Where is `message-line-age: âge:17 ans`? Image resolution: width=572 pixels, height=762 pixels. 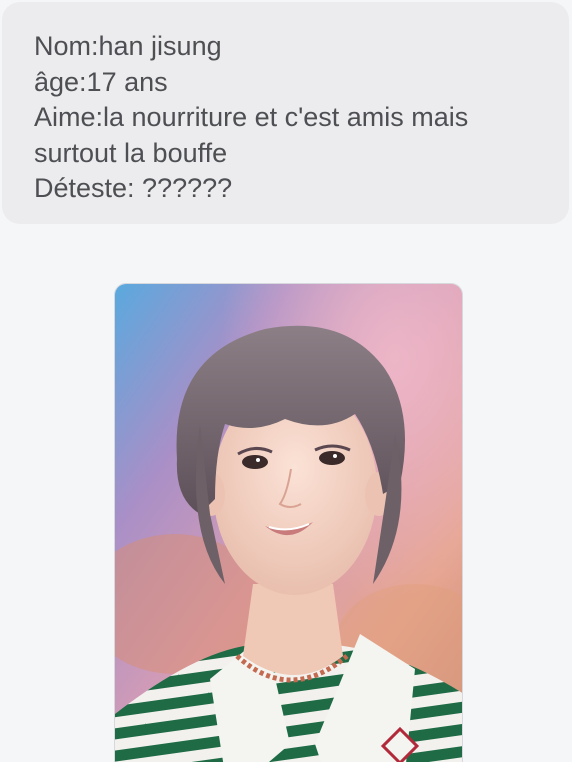
message-line-age: âge:17 ans is located at coordinates (101, 81).